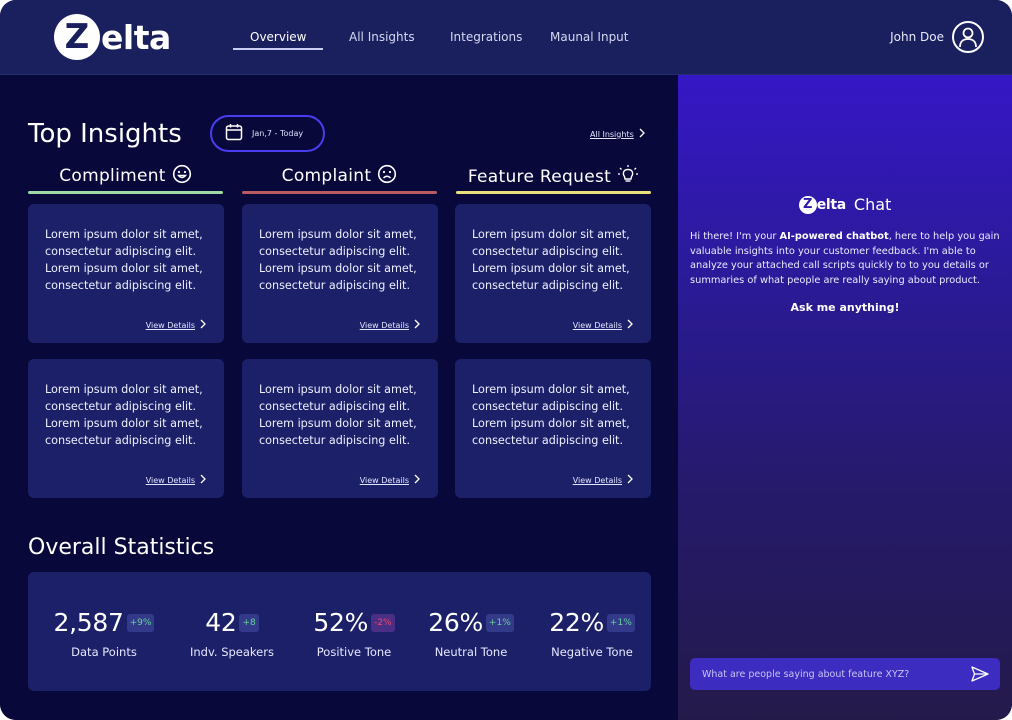  I want to click on smile-icon, so click(182, 176).